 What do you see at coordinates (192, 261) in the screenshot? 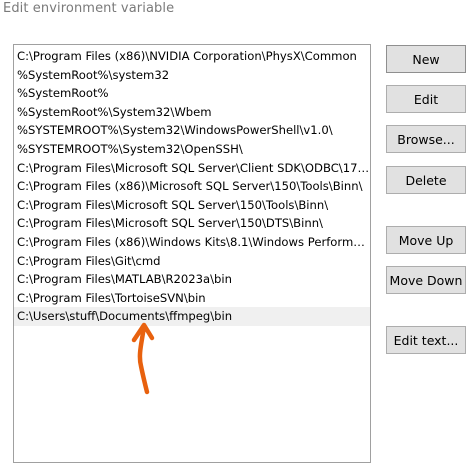
I see `list-item: C:\Program Files\Git\cmd` at bounding box center [192, 261].